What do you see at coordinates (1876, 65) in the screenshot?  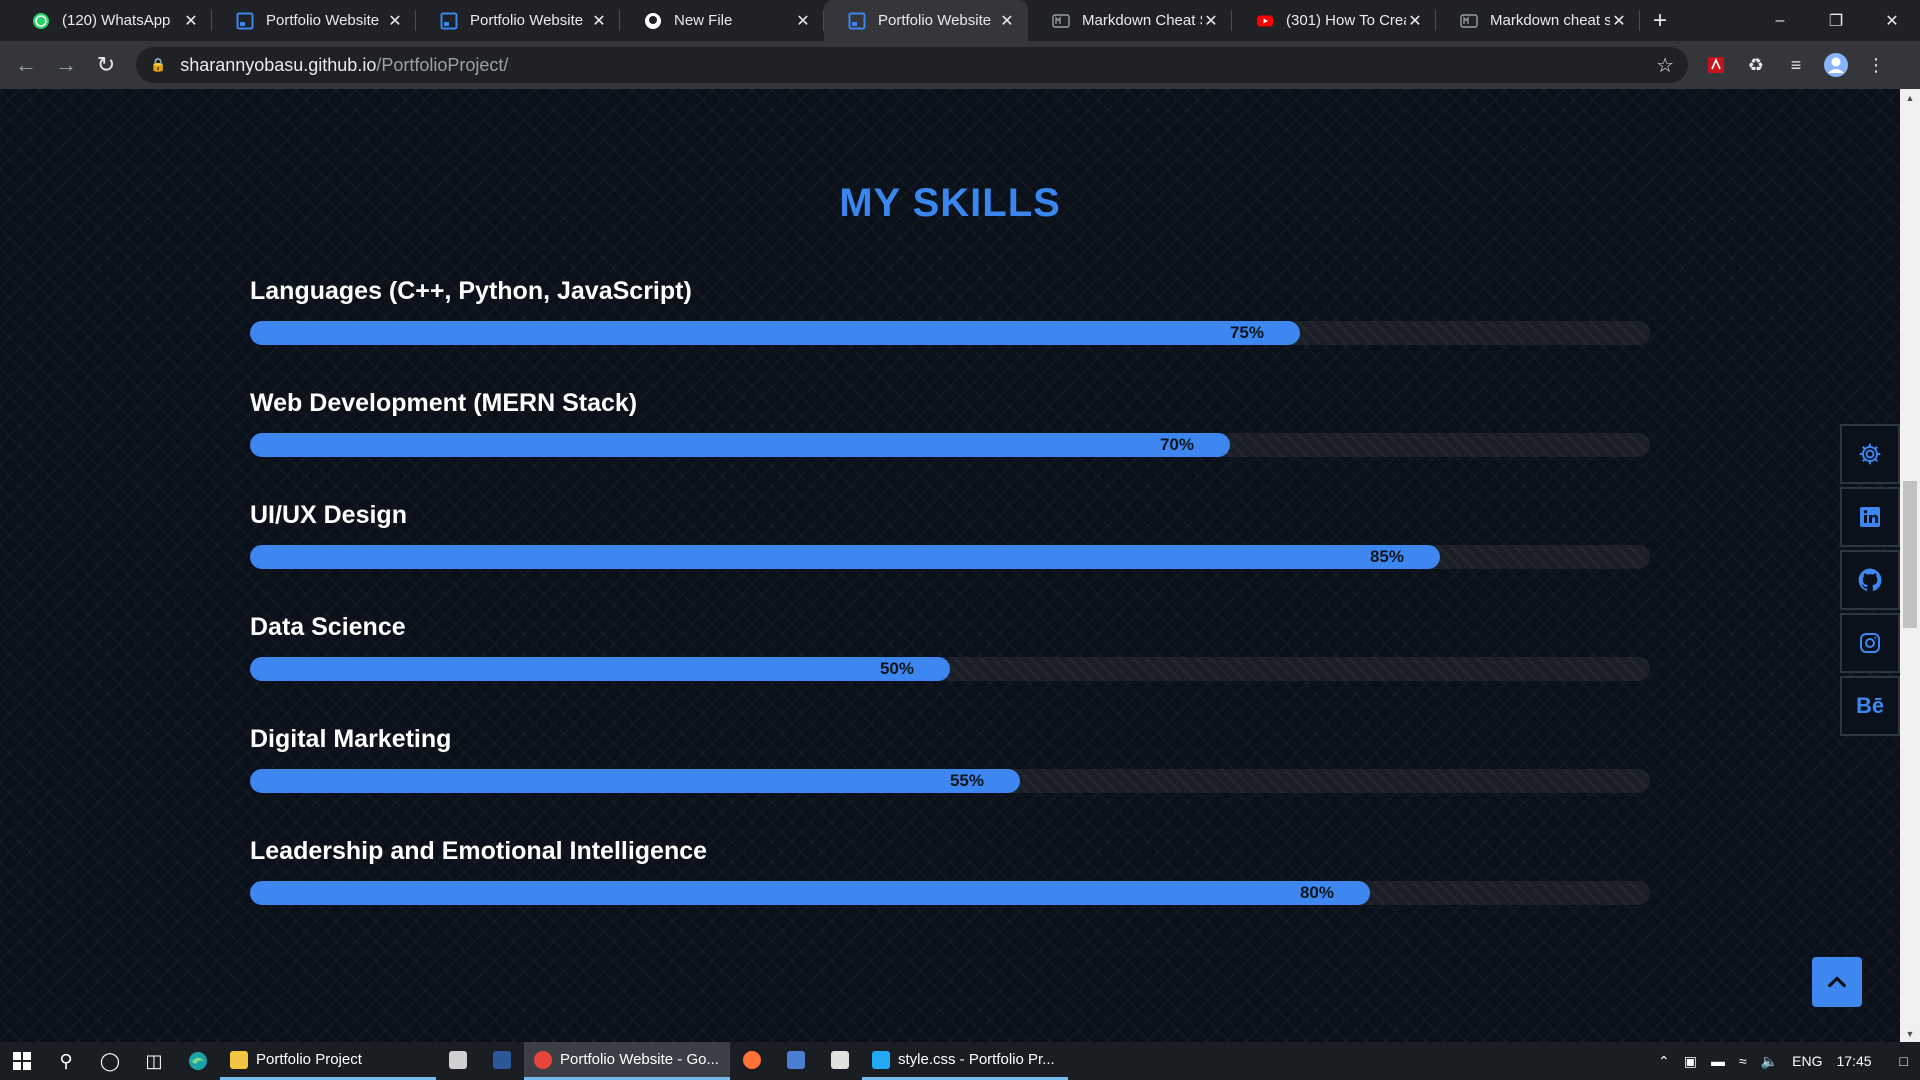 I see `browser-menu-icon: ⋮` at bounding box center [1876, 65].